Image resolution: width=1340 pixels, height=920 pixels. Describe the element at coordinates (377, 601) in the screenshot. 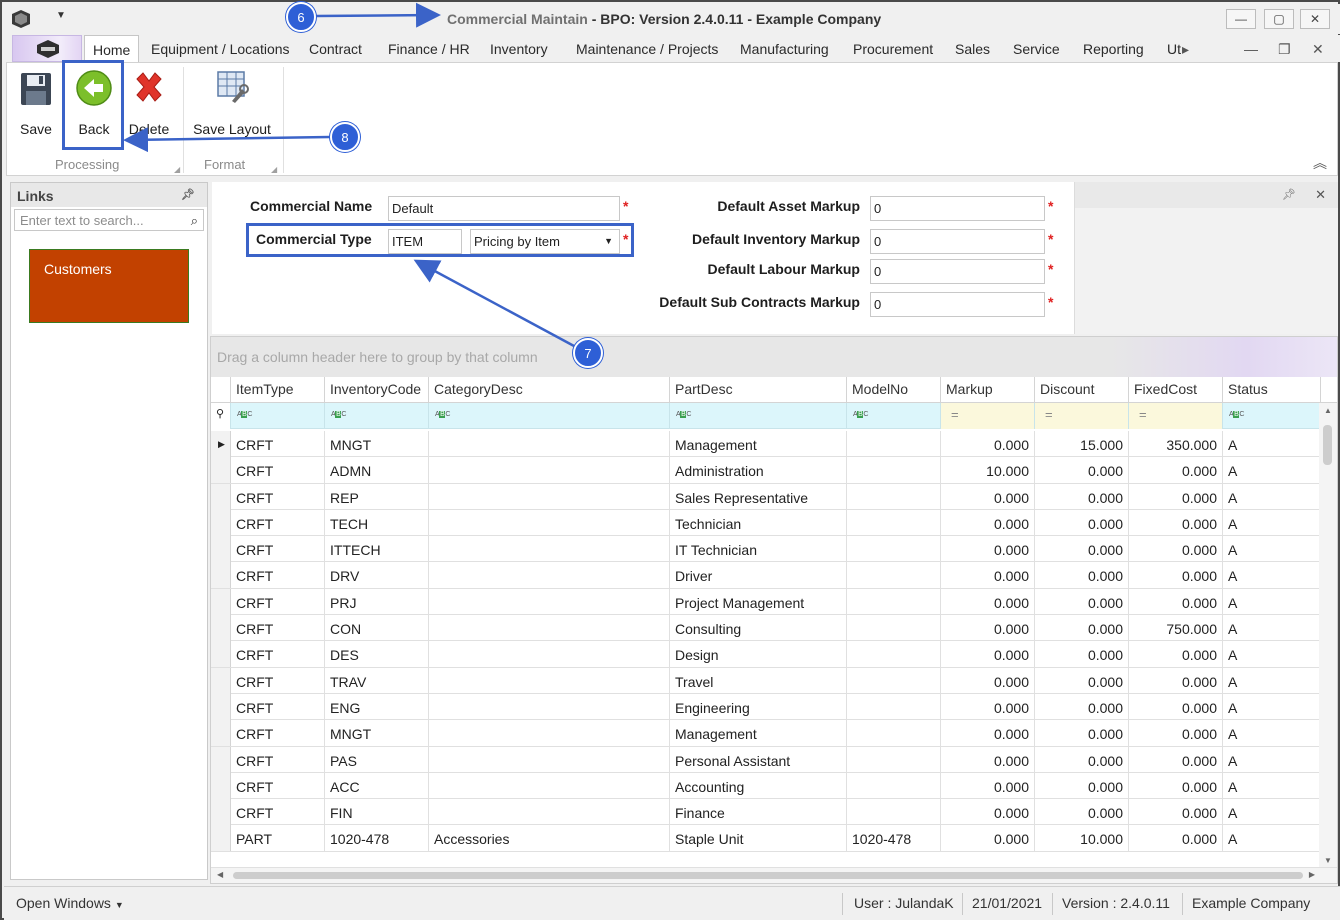

I see `cell-inventorycode: PRJ` at that location.